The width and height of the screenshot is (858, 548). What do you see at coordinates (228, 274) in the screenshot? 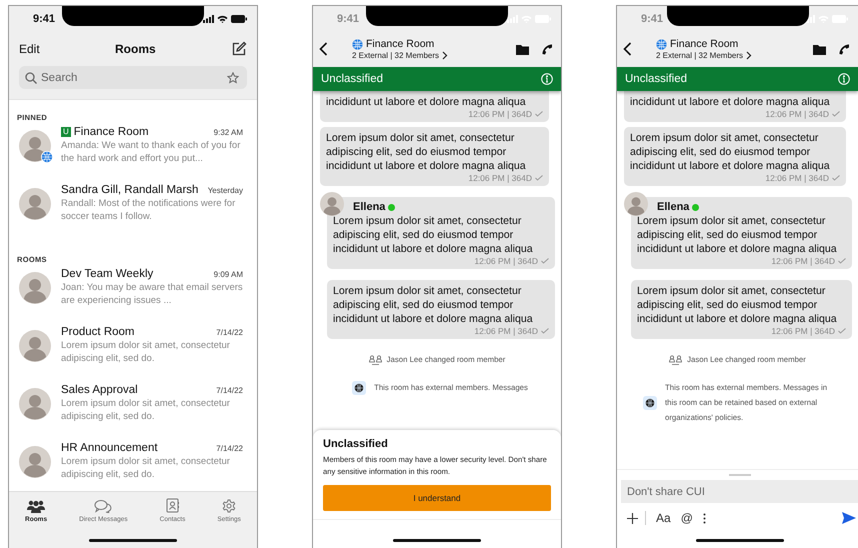
I see `room-time: 9:09 AM` at bounding box center [228, 274].